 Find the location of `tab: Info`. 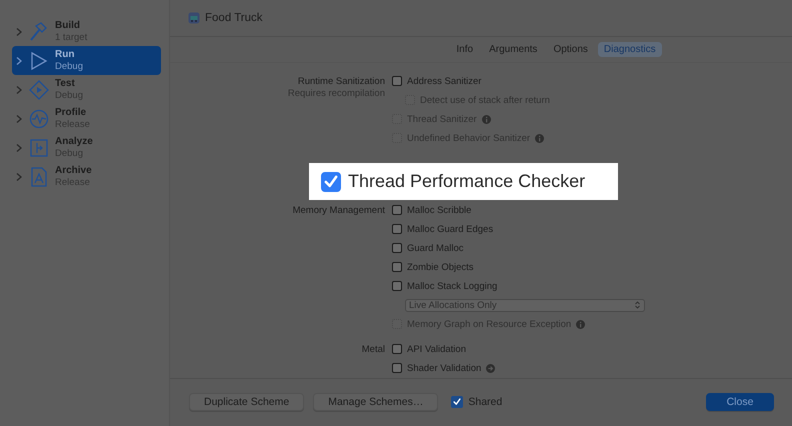

tab: Info is located at coordinates (465, 50).